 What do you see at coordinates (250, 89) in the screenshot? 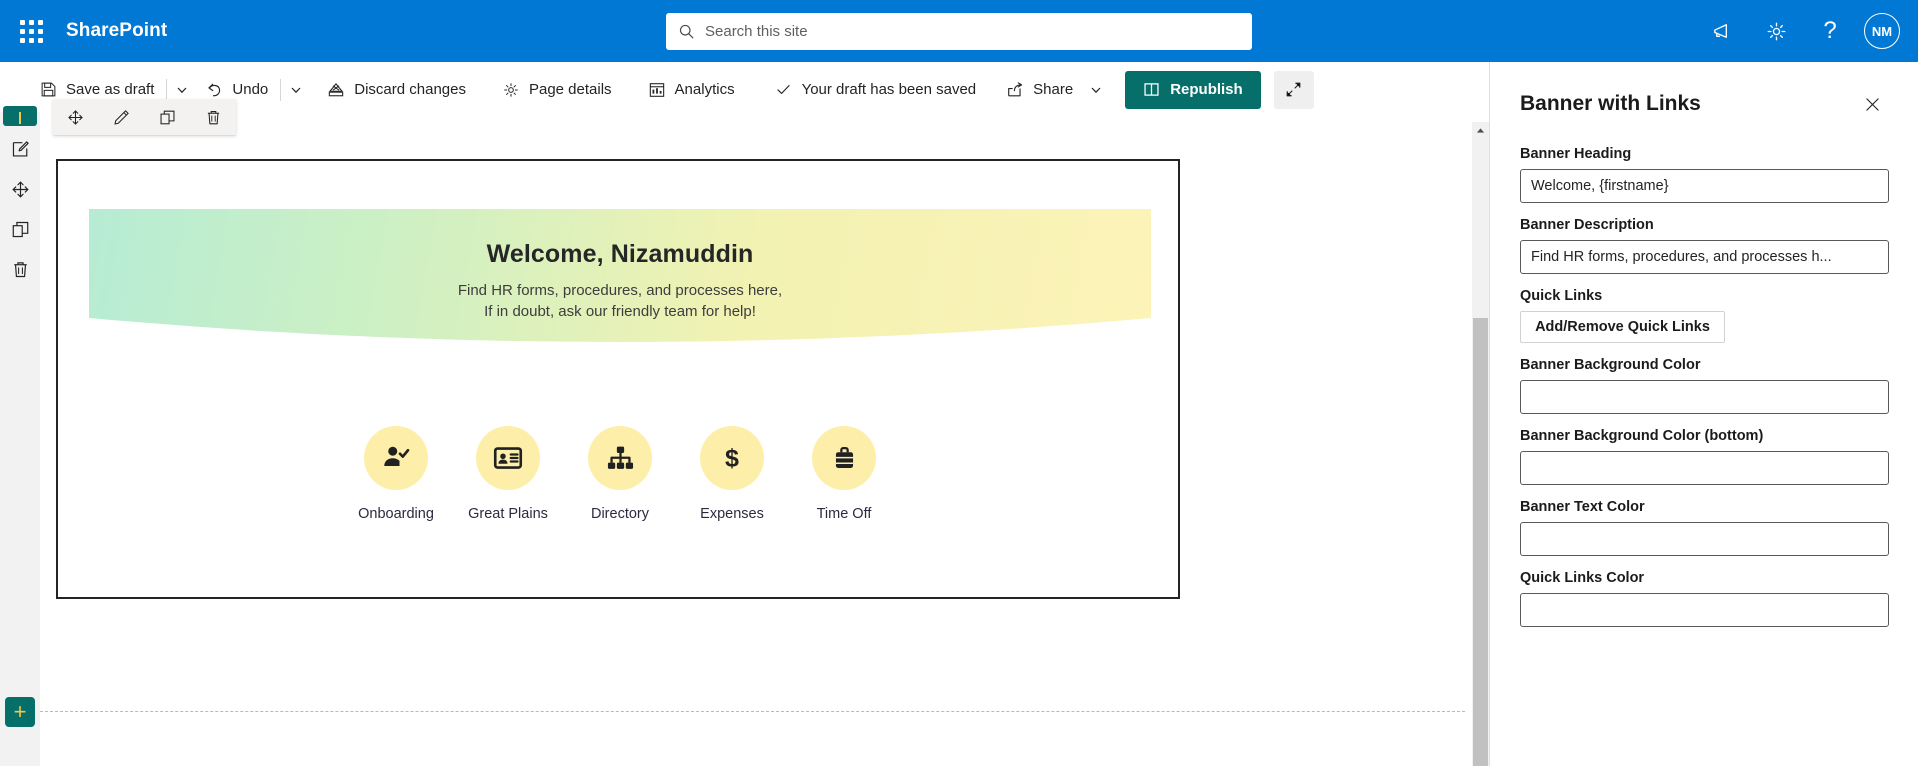
I see `undo-label: Undo` at bounding box center [250, 89].